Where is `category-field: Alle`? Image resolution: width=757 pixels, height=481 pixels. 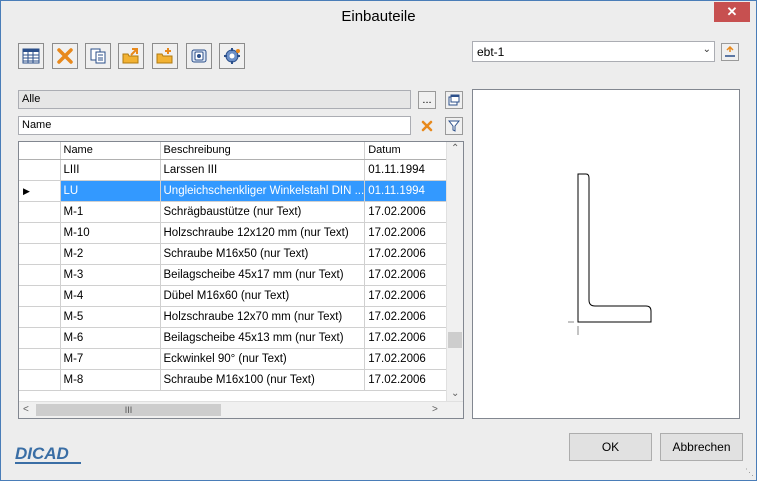 category-field: Alle is located at coordinates (214, 99).